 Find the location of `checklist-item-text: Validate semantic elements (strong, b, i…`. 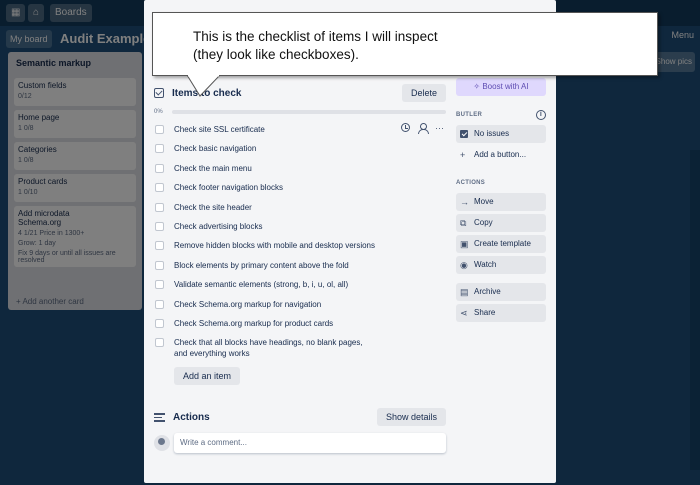

checklist-item-text: Validate semantic elements (strong, b, i… is located at coordinates (261, 284).